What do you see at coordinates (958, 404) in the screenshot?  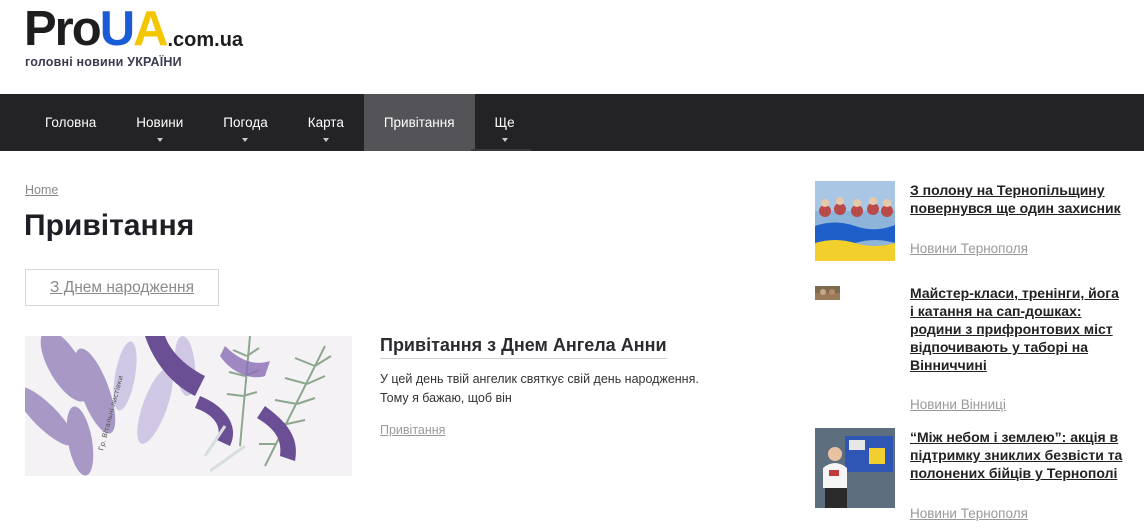 I see `sidebar-news-category-2: Новини Вінниці` at bounding box center [958, 404].